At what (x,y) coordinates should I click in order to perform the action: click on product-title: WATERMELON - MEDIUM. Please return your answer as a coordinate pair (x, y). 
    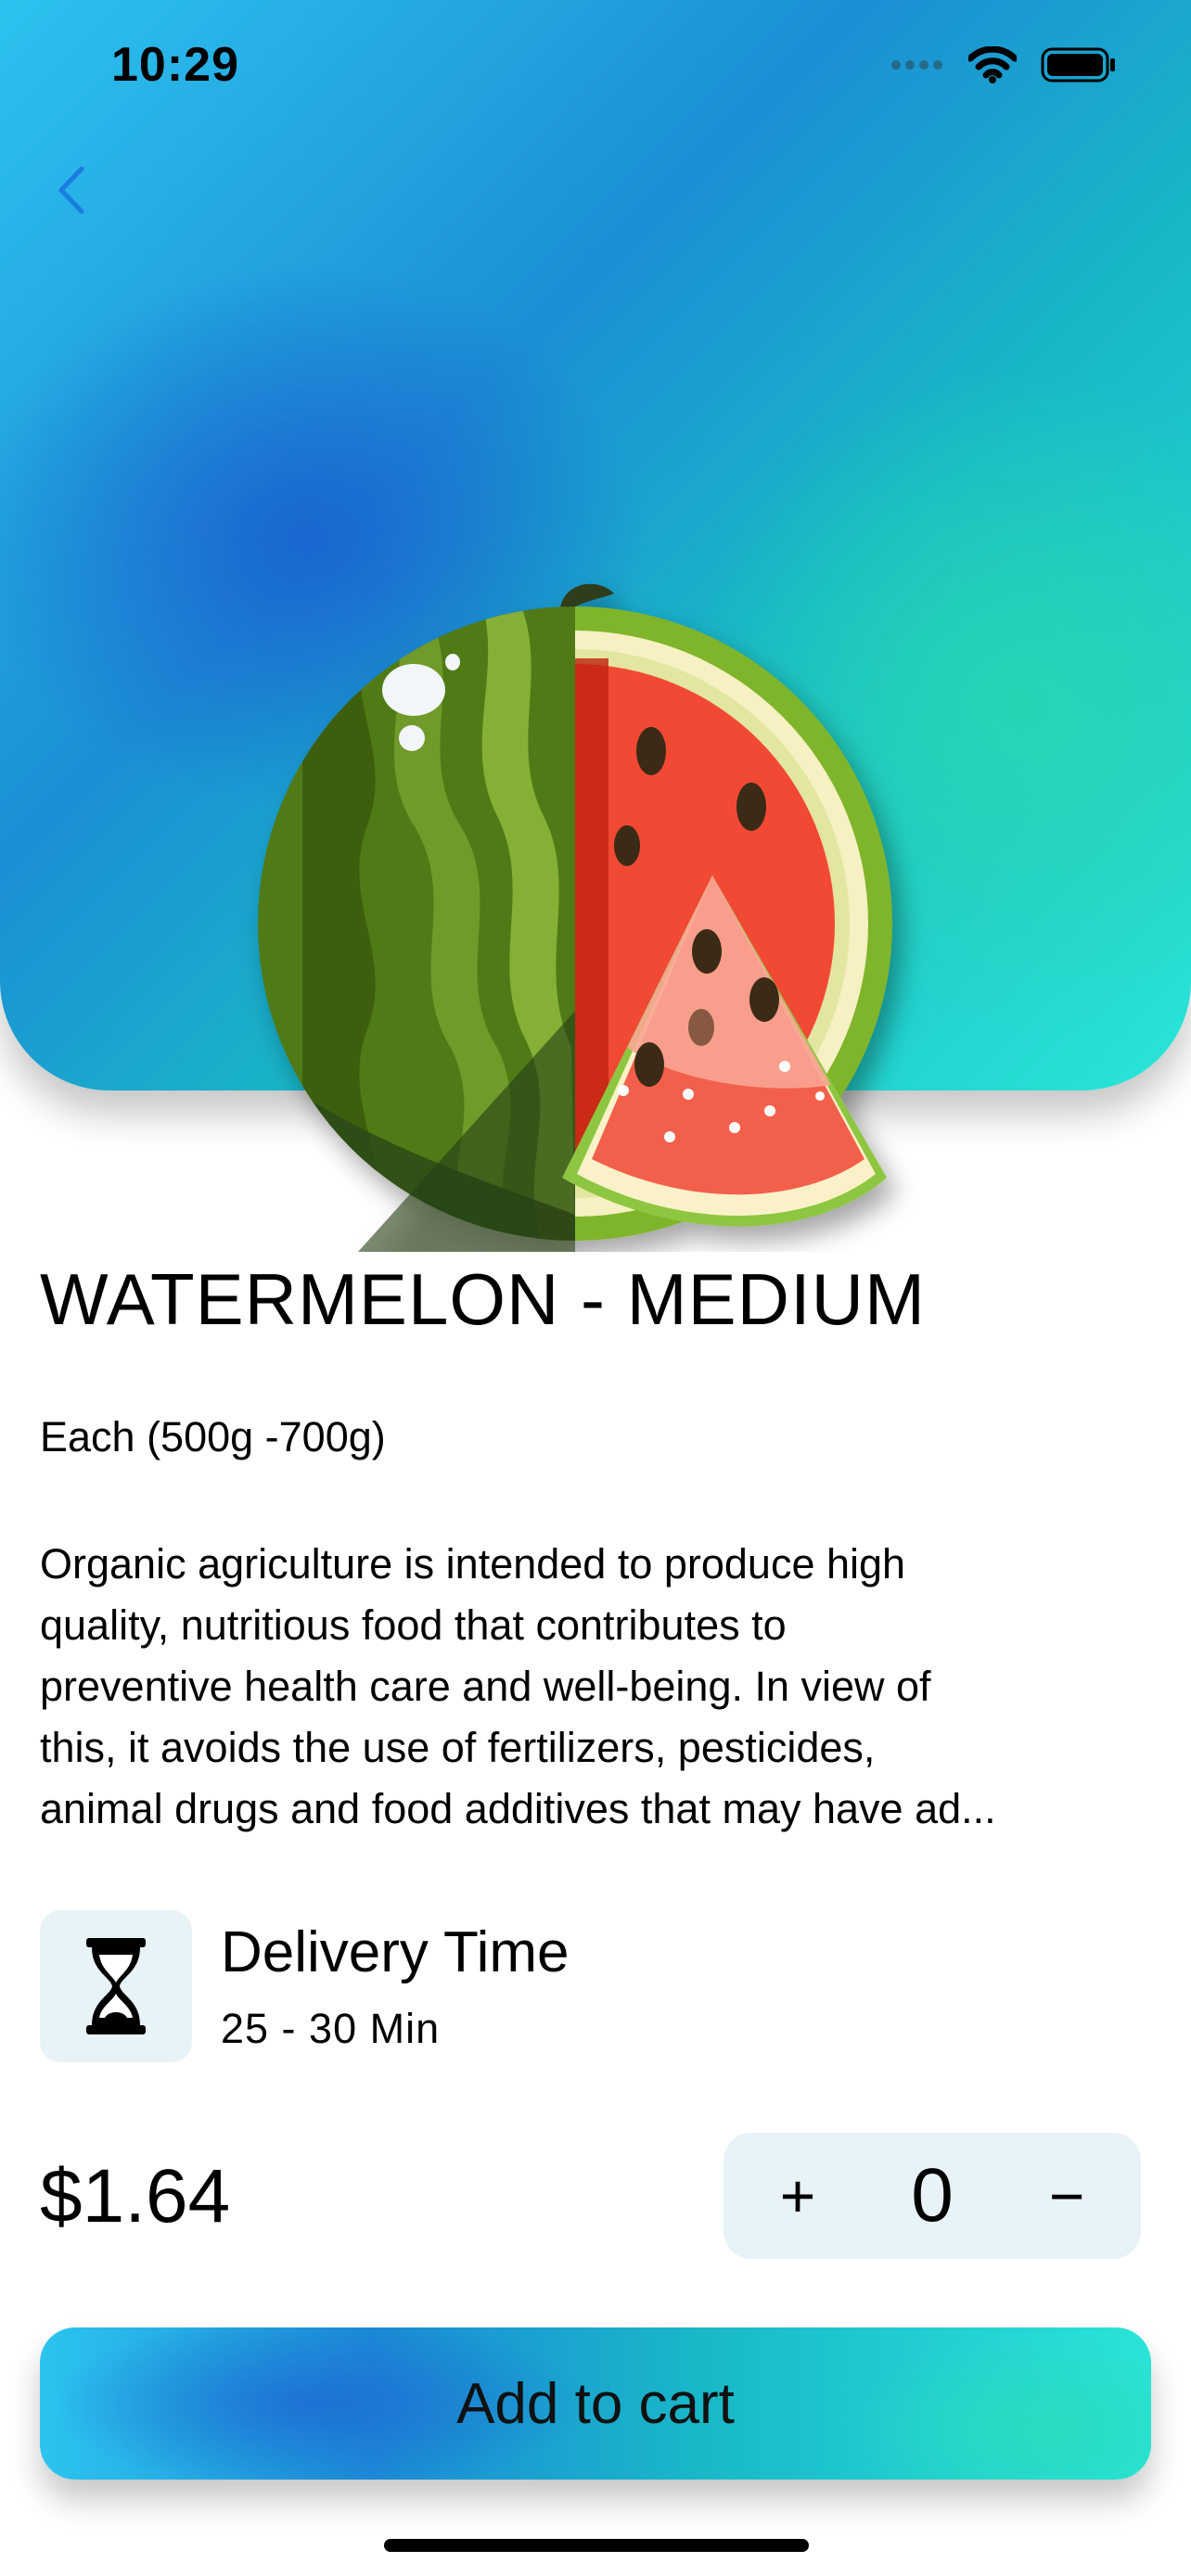
    Looking at the image, I should click on (483, 1299).